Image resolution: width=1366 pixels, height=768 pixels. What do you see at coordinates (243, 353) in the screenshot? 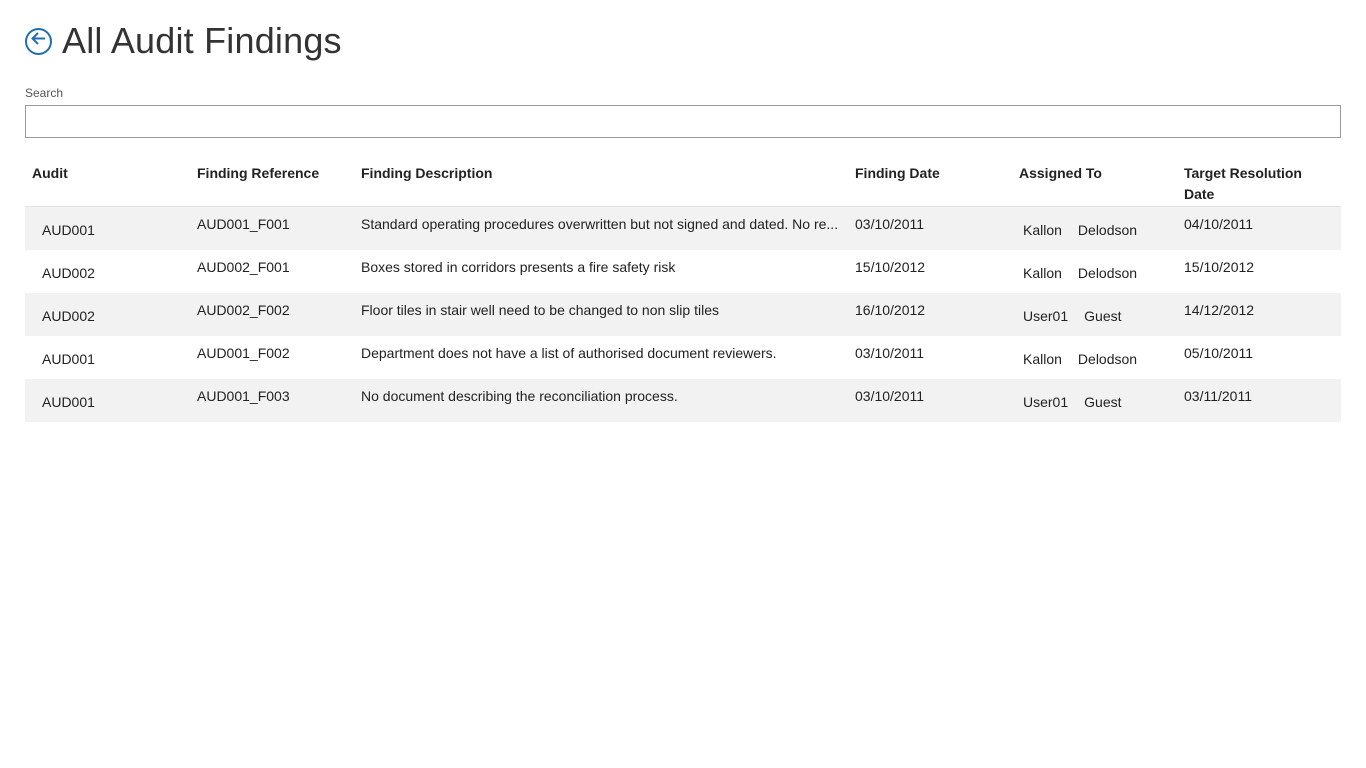
I see `cell-finding-reference: AUD001_F002` at bounding box center [243, 353].